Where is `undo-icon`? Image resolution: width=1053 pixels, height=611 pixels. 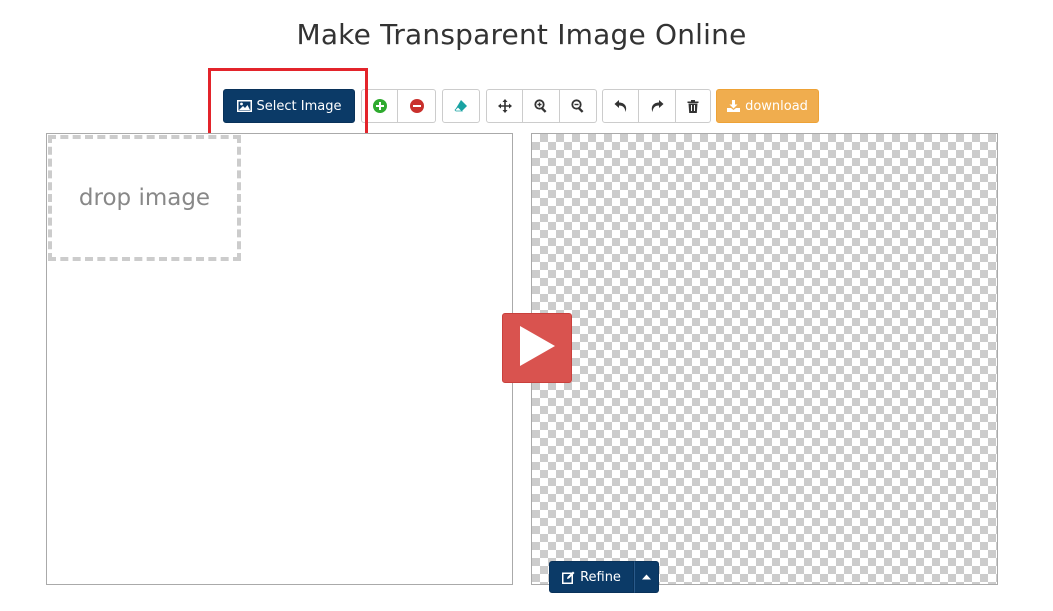
undo-icon is located at coordinates (621, 106).